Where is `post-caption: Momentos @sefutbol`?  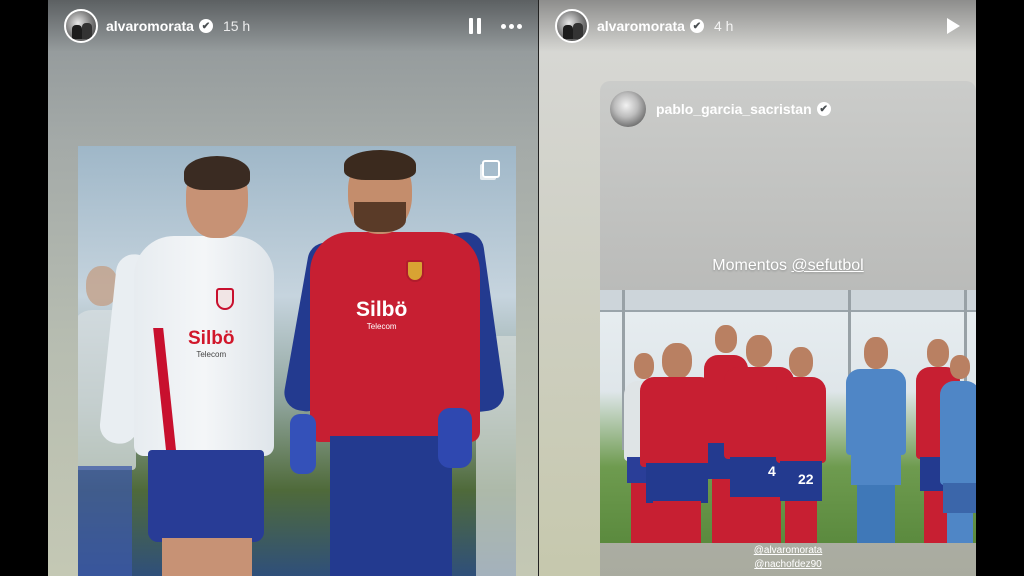
post-caption: Momentos @sefutbol is located at coordinates (788, 266).